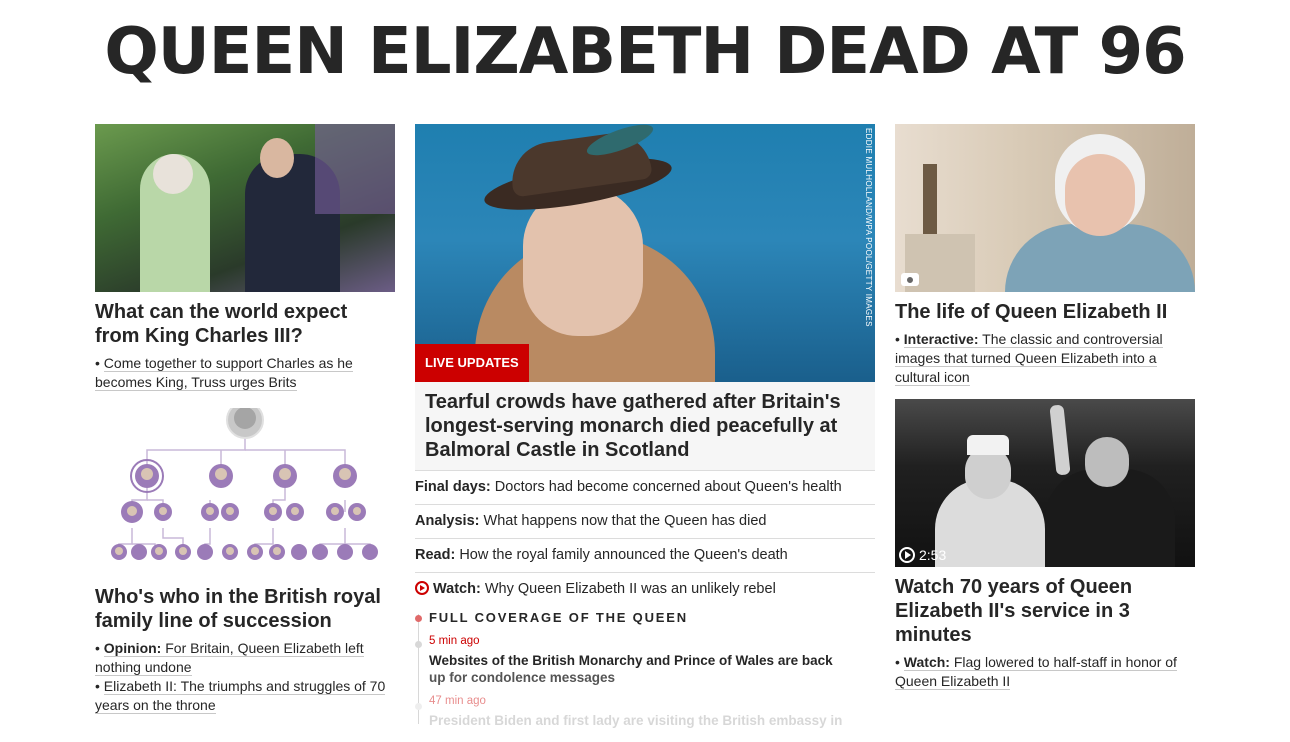 The width and height of the screenshot is (1290, 742). Describe the element at coordinates (645, 52) in the screenshot. I see `page-headline: QUEEN ELIZABETH DEAD AT 96` at that location.